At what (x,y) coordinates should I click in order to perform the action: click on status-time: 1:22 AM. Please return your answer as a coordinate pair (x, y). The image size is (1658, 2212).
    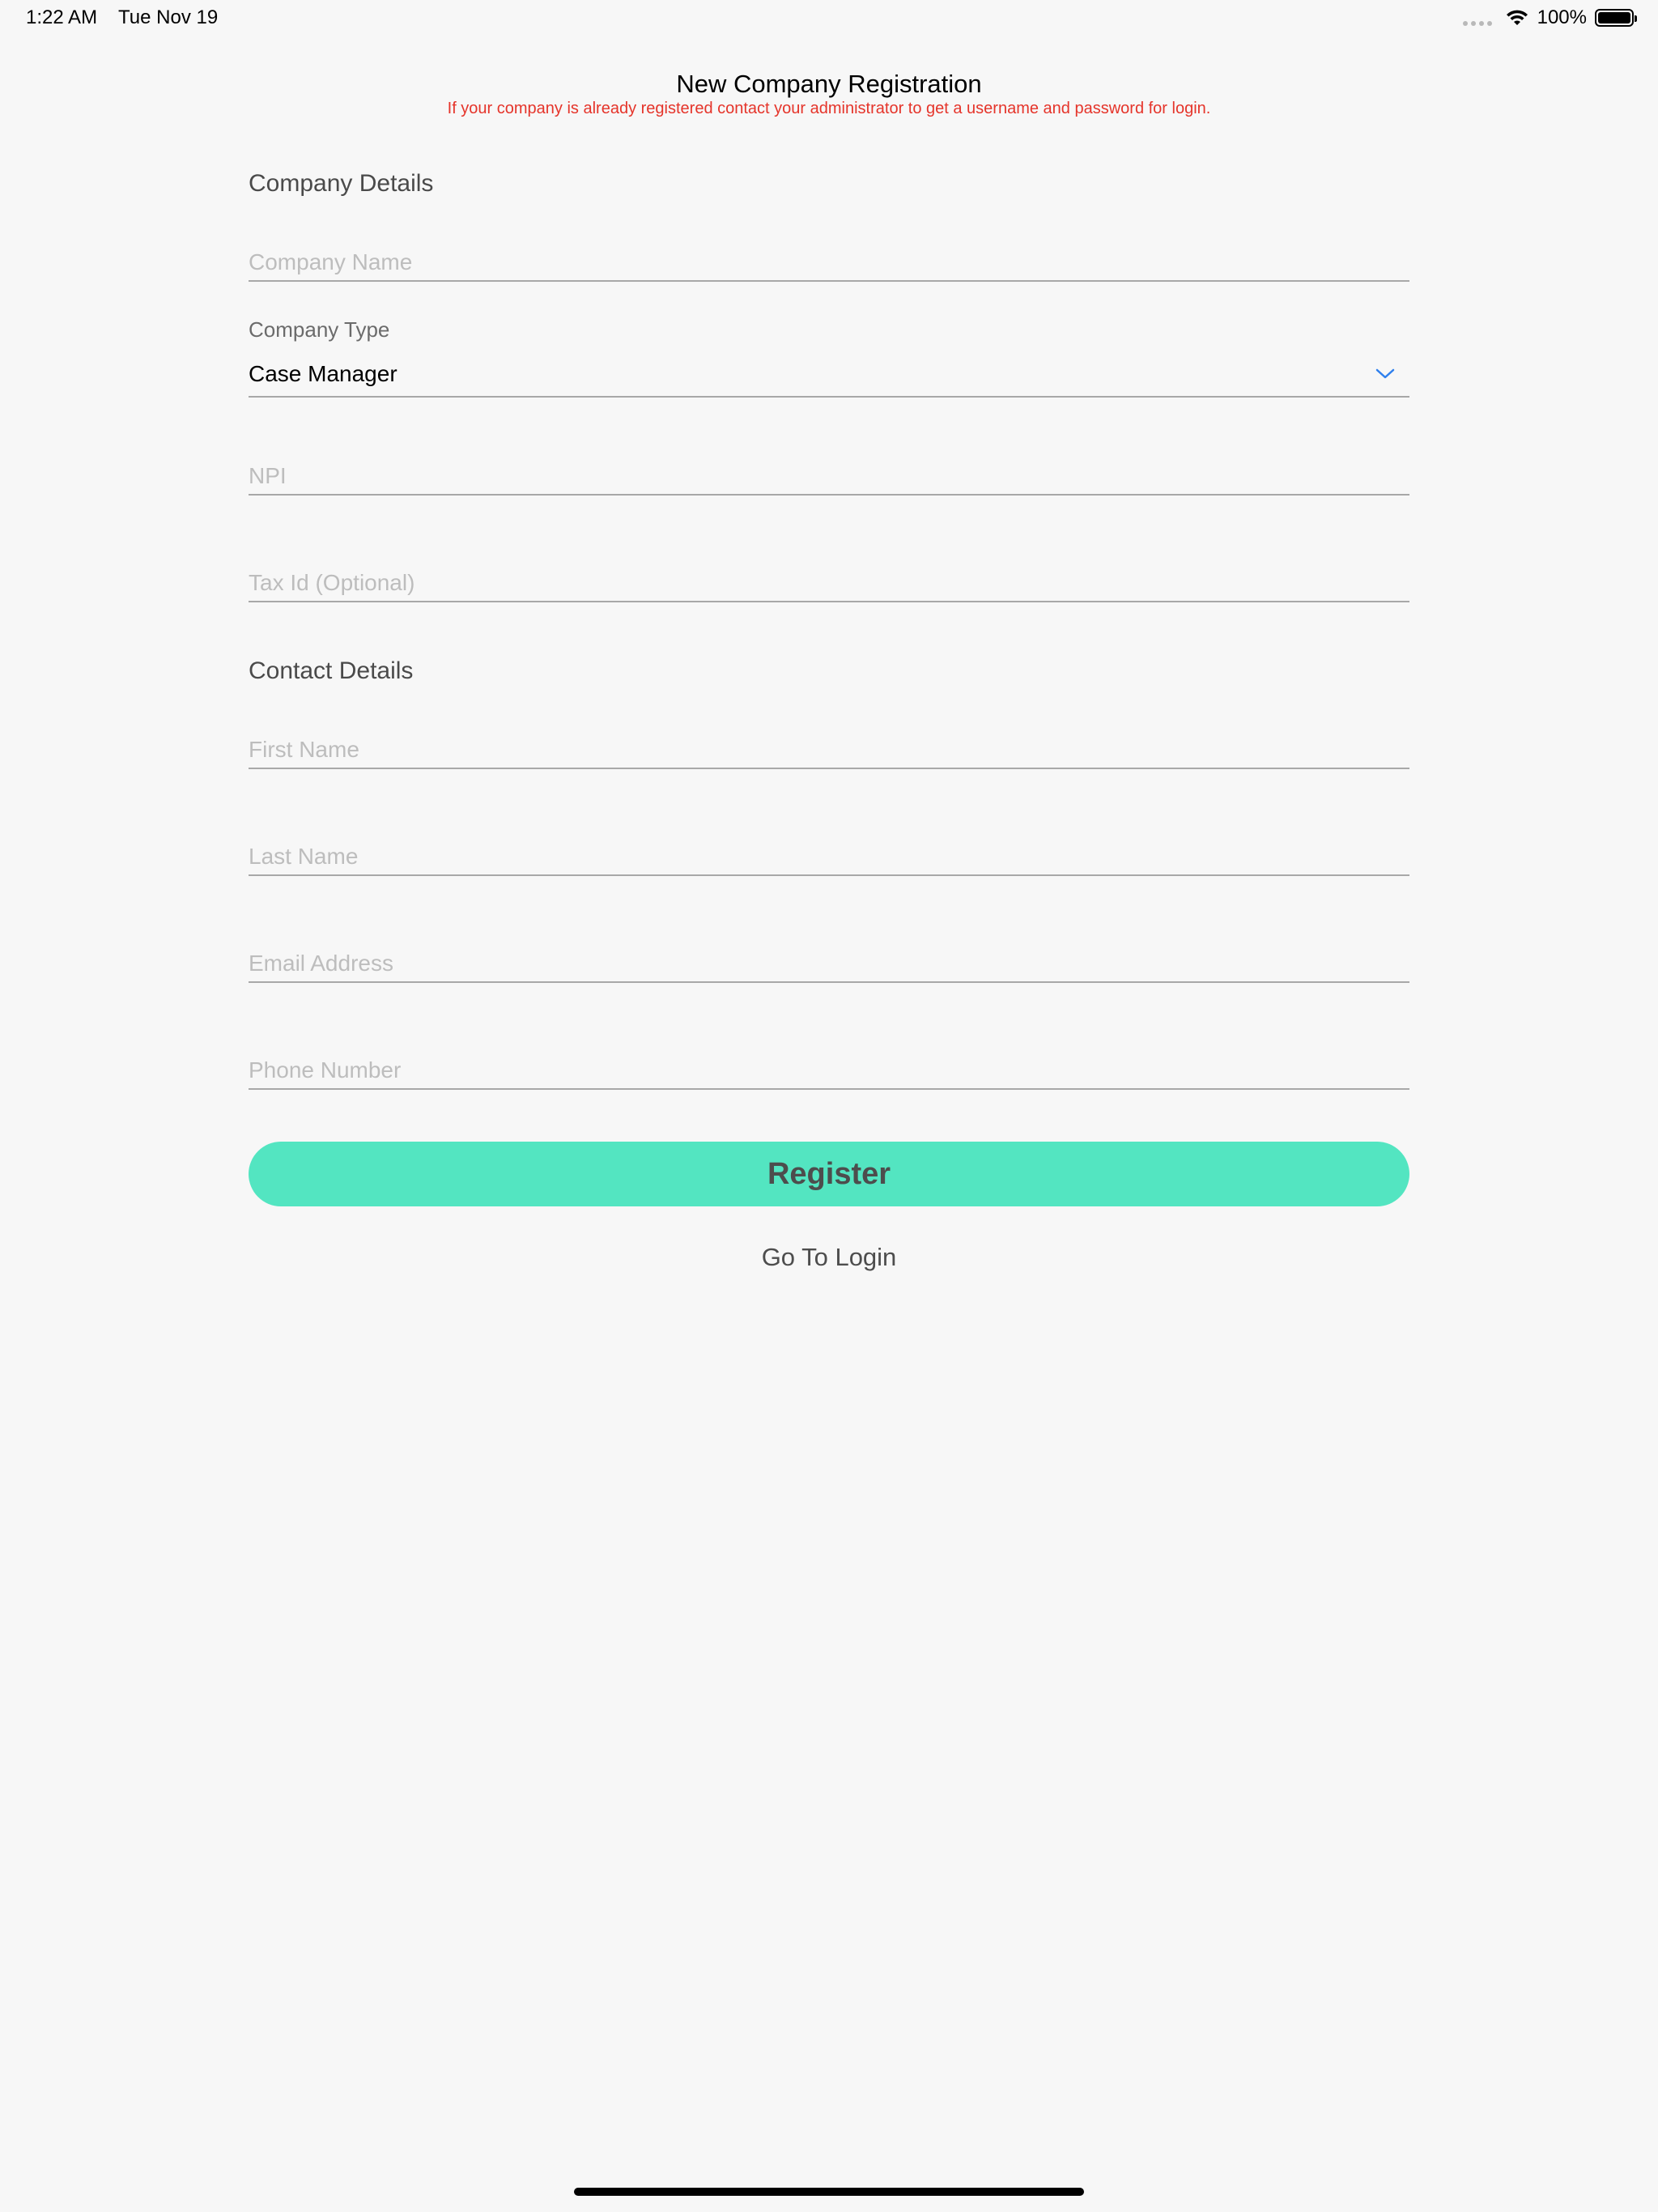
    Looking at the image, I should click on (62, 17).